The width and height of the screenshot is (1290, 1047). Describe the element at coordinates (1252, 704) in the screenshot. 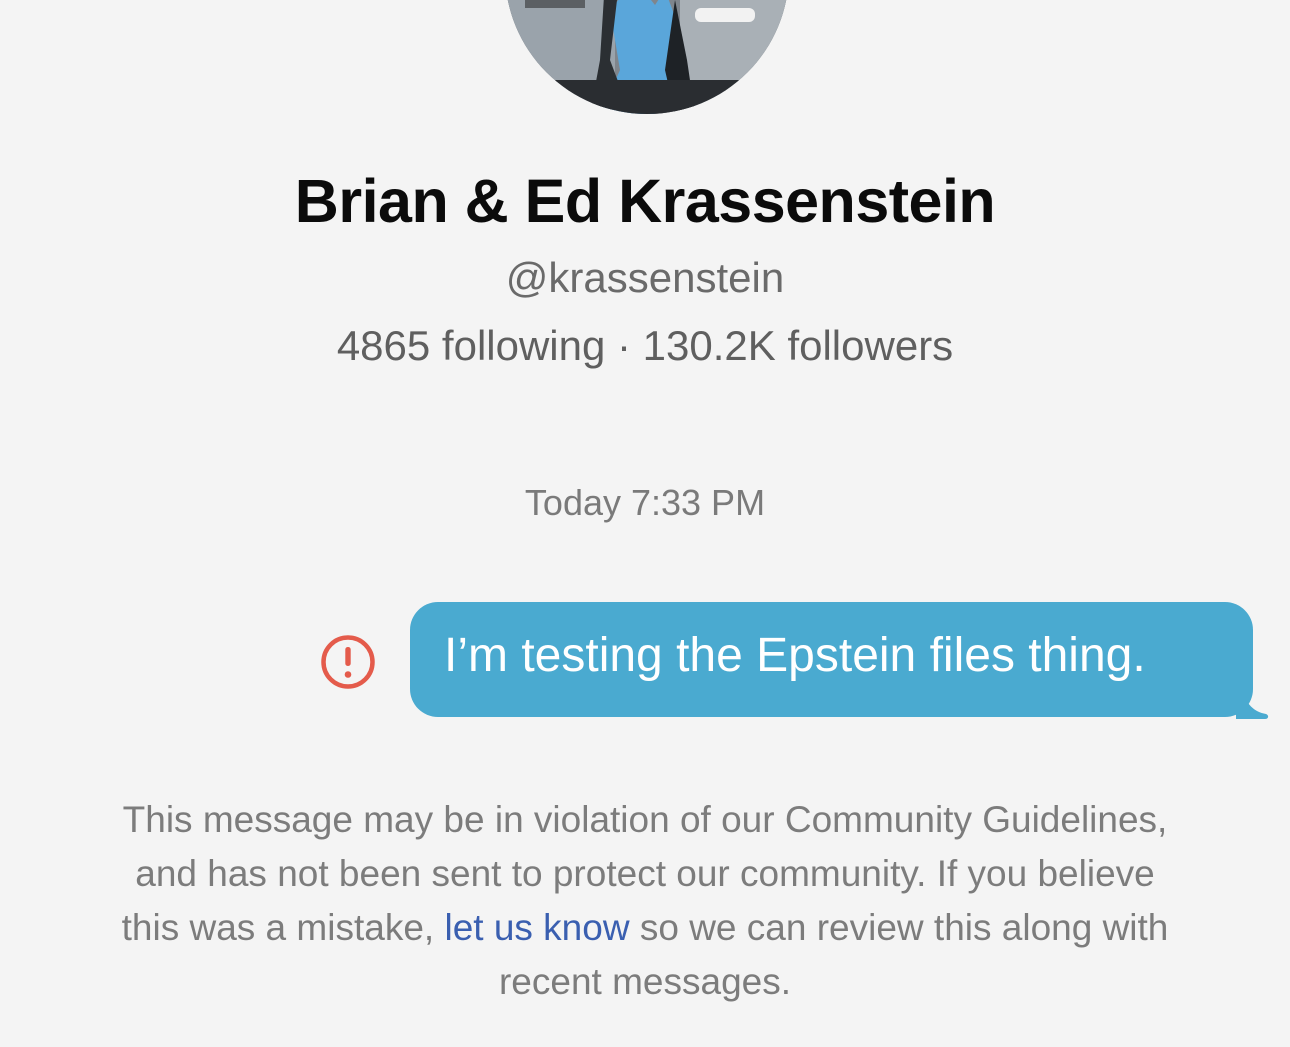

I see `bubble-tail` at that location.